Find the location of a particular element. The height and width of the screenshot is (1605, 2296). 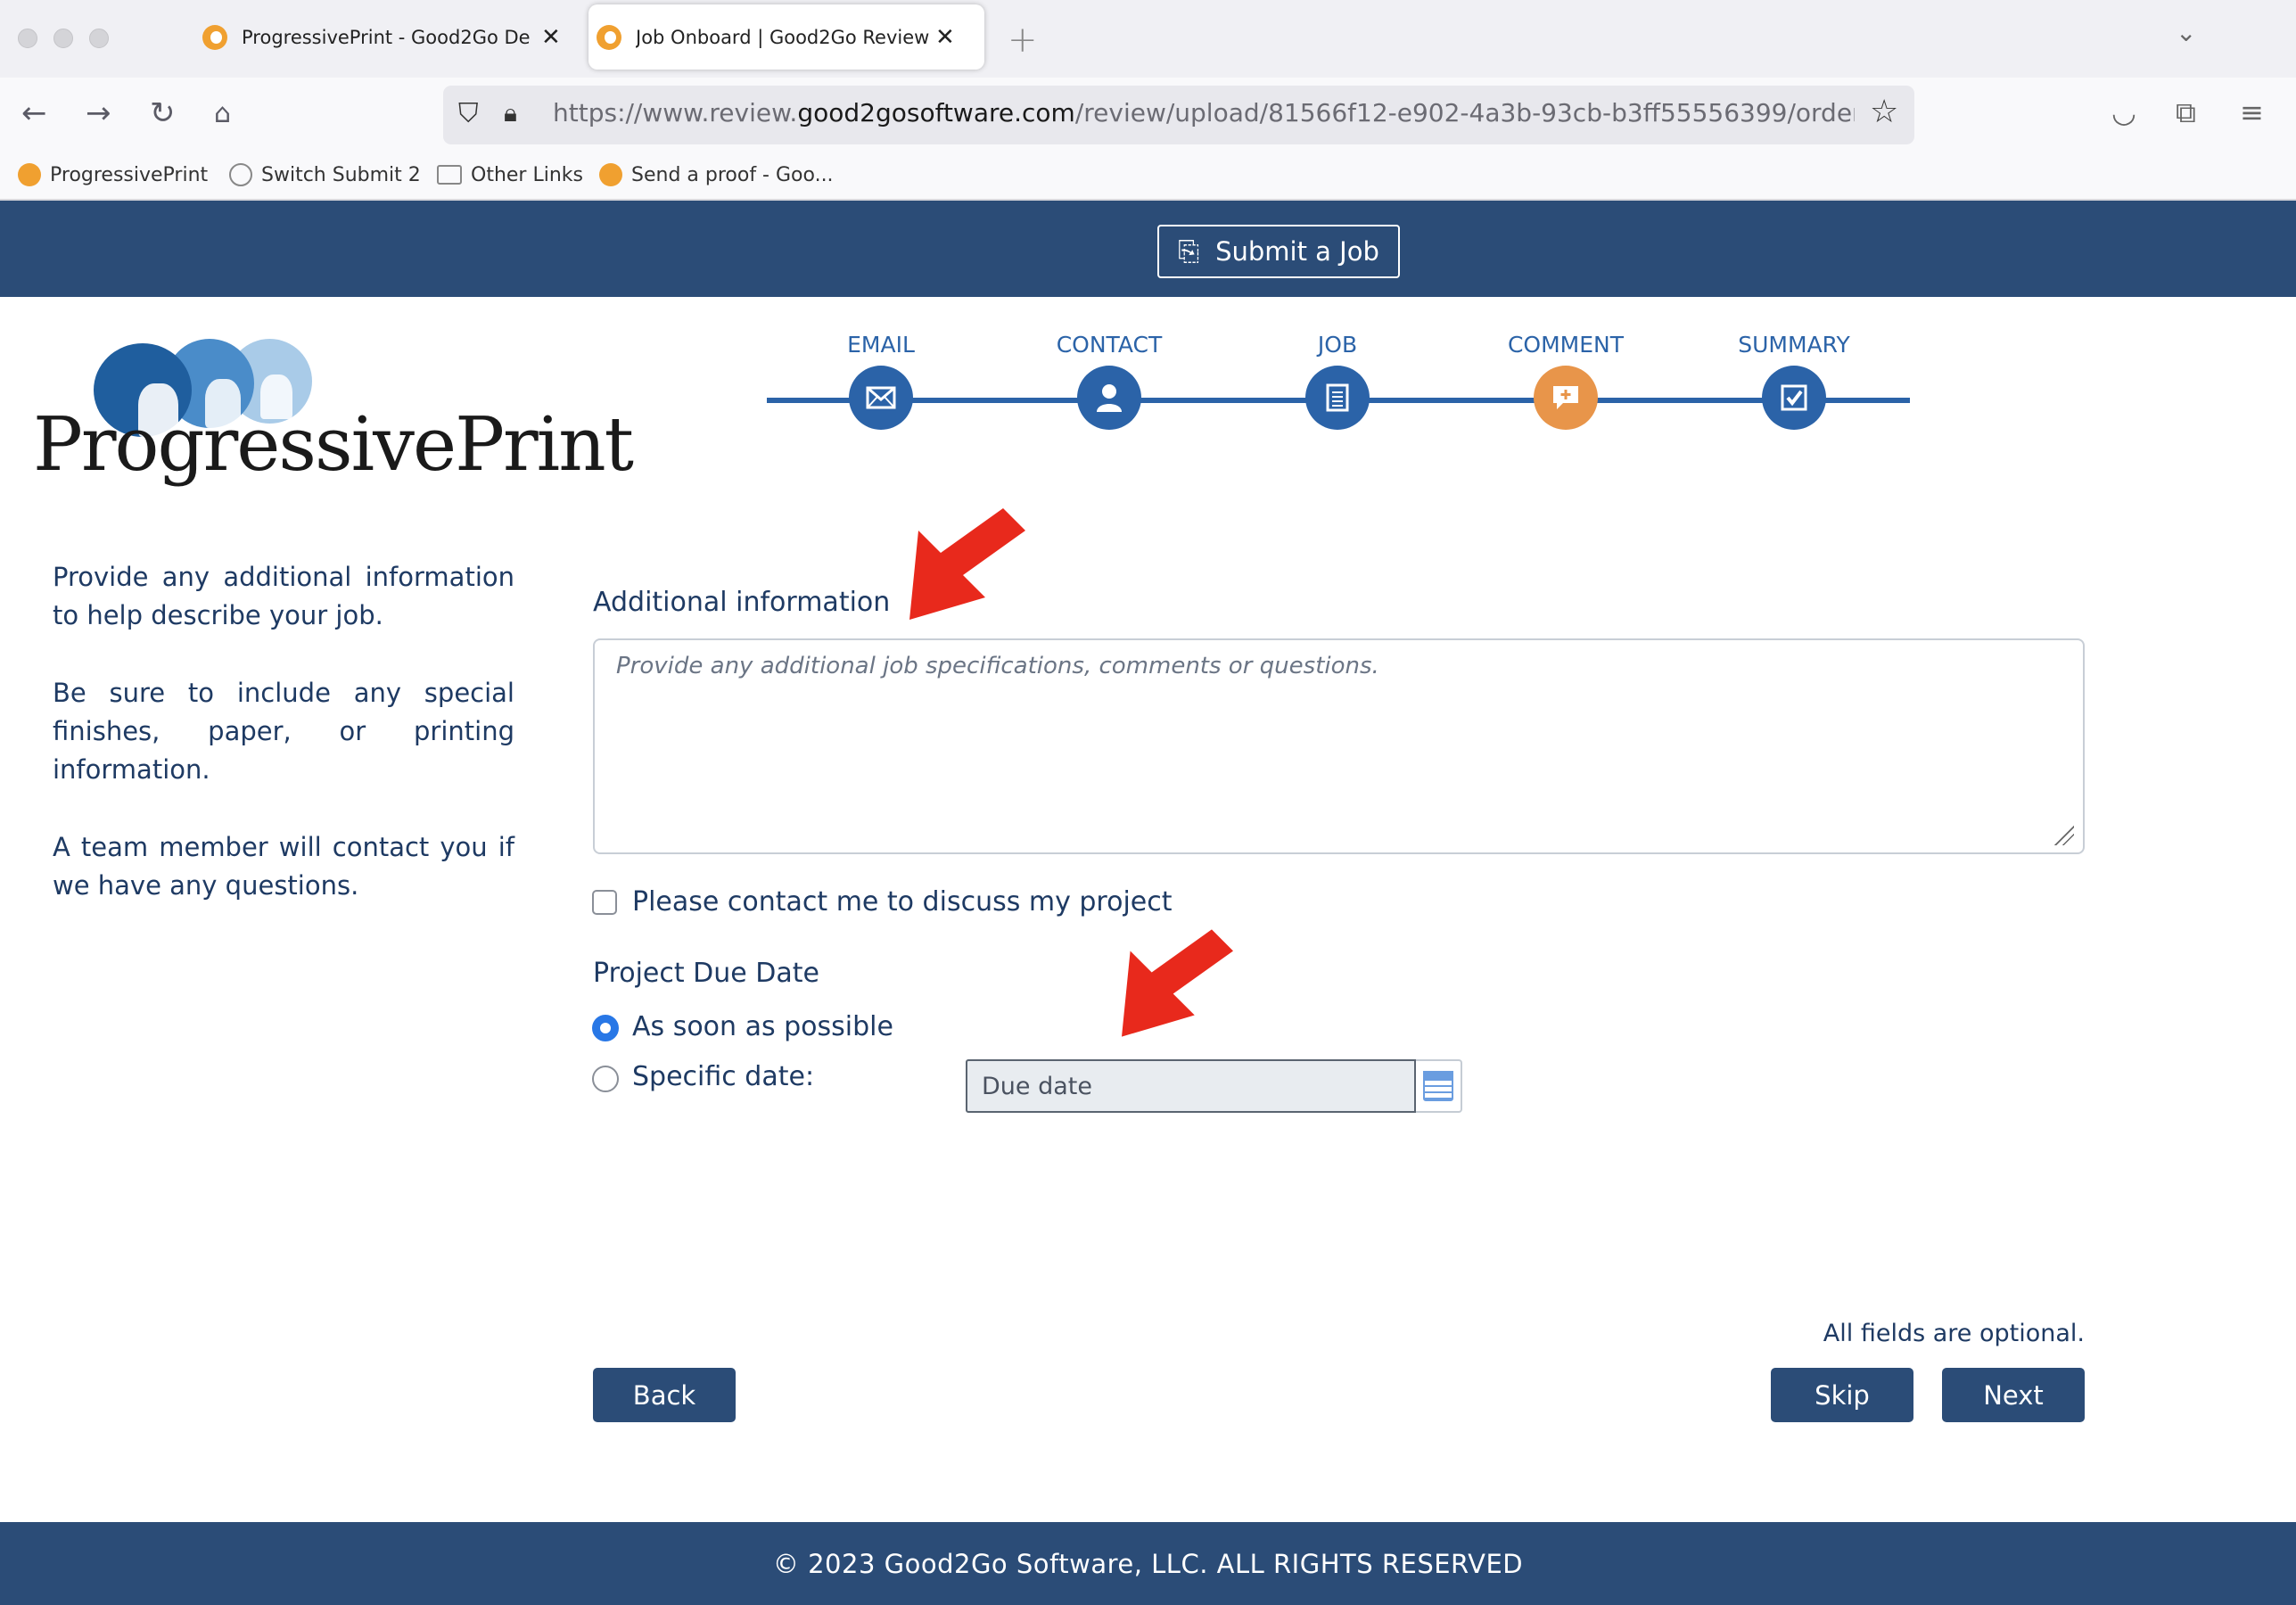

chevron-down-icon: ⌄ is located at coordinates (2186, 32).